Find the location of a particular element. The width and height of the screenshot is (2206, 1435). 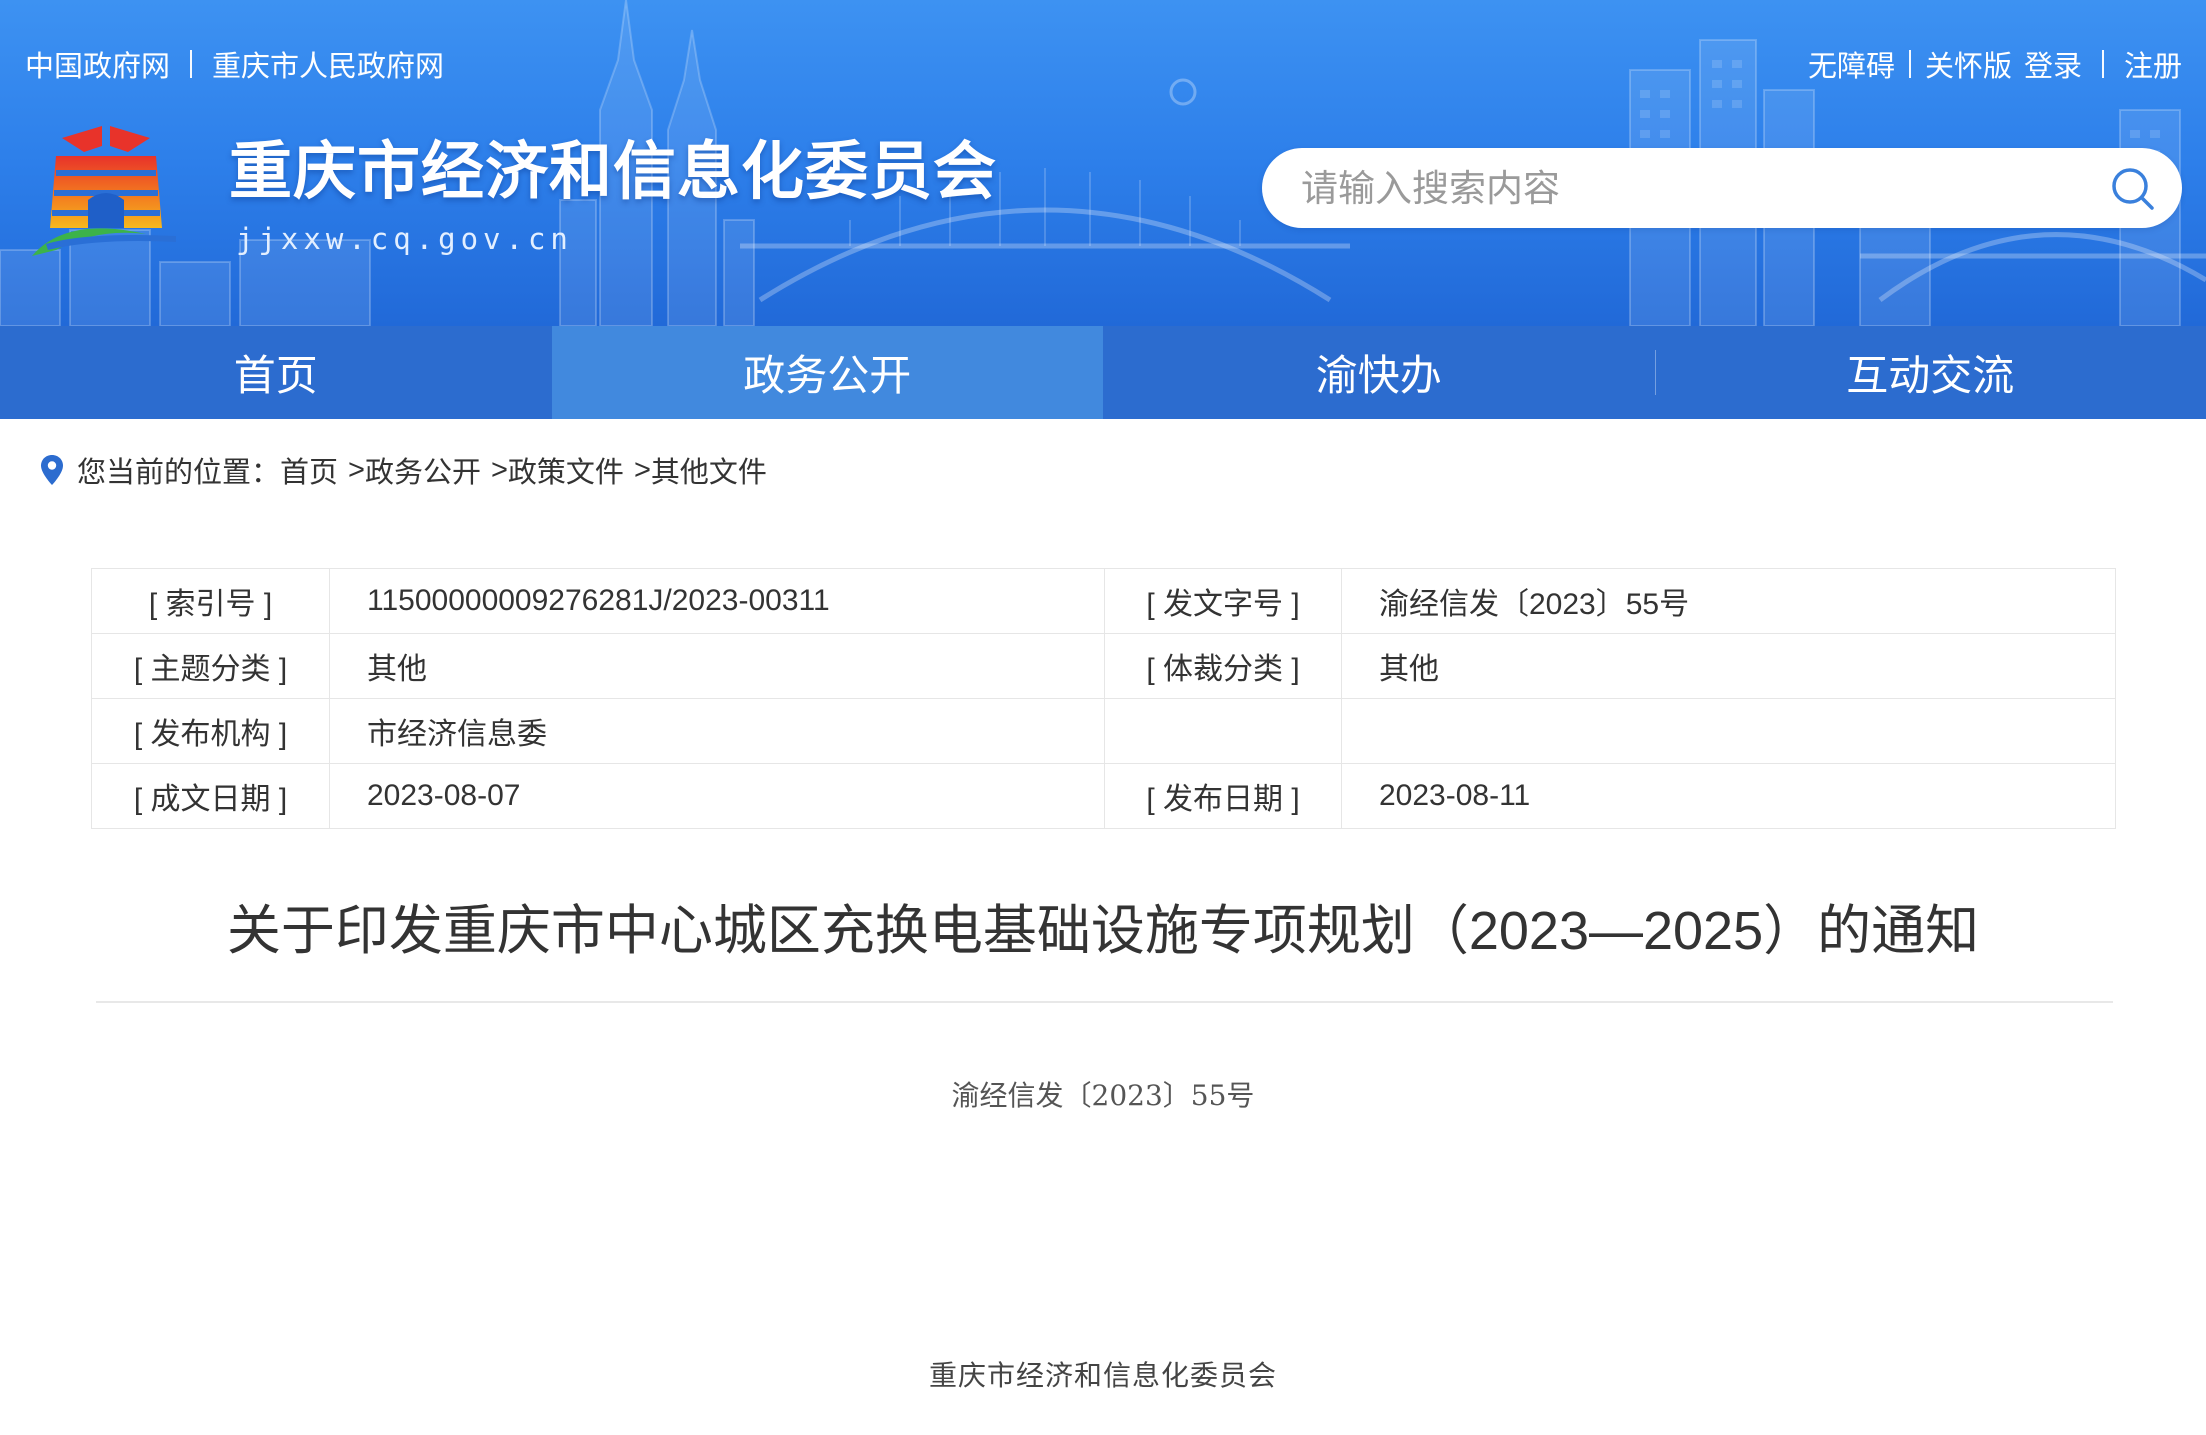

breadcrumb-item-home: 首页 is located at coordinates (309, 470).